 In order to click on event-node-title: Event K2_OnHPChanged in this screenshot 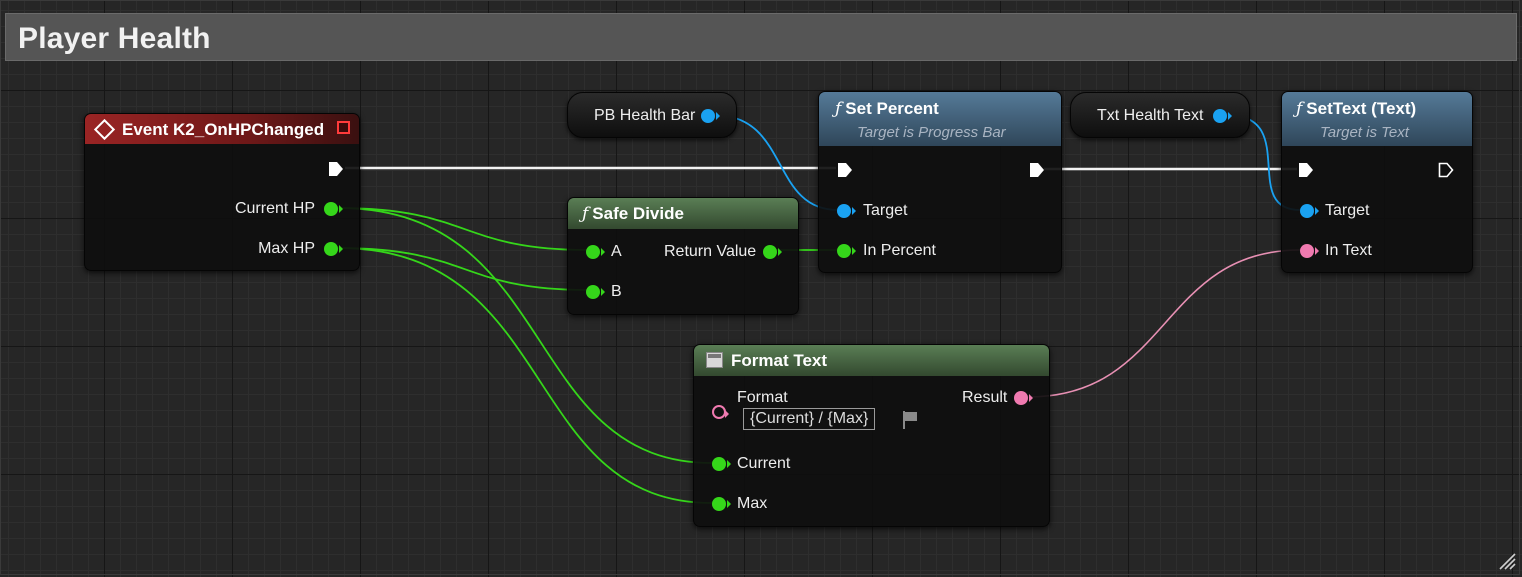, I will do `click(223, 129)`.